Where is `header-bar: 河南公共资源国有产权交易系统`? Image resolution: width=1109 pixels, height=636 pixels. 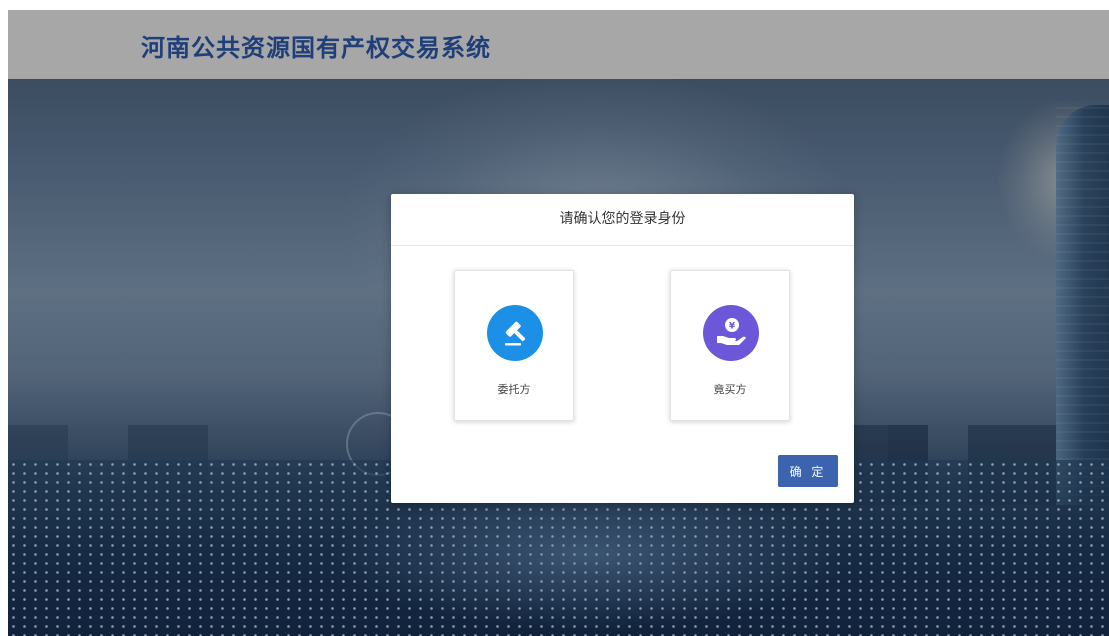 header-bar: 河南公共资源国有产权交易系统 is located at coordinates (558, 44).